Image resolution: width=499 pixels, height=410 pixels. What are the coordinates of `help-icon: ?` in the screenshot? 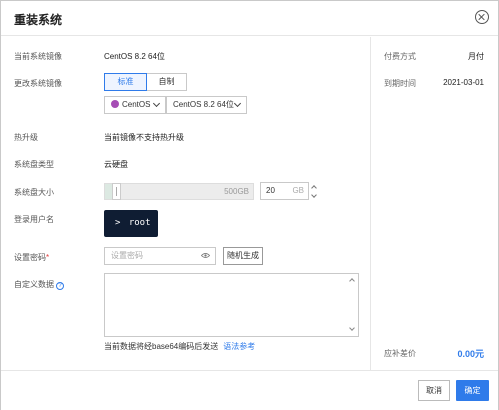 It's located at (60, 286).